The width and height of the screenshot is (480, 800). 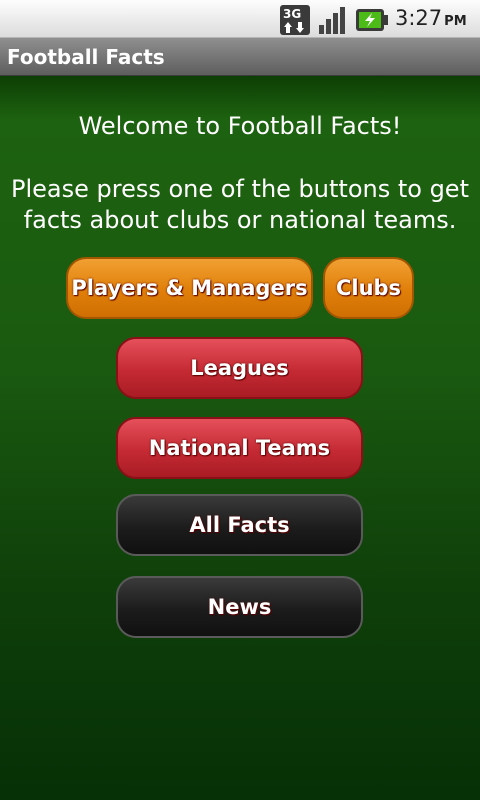 What do you see at coordinates (455, 21) in the screenshot?
I see `clock-ampm: PM` at bounding box center [455, 21].